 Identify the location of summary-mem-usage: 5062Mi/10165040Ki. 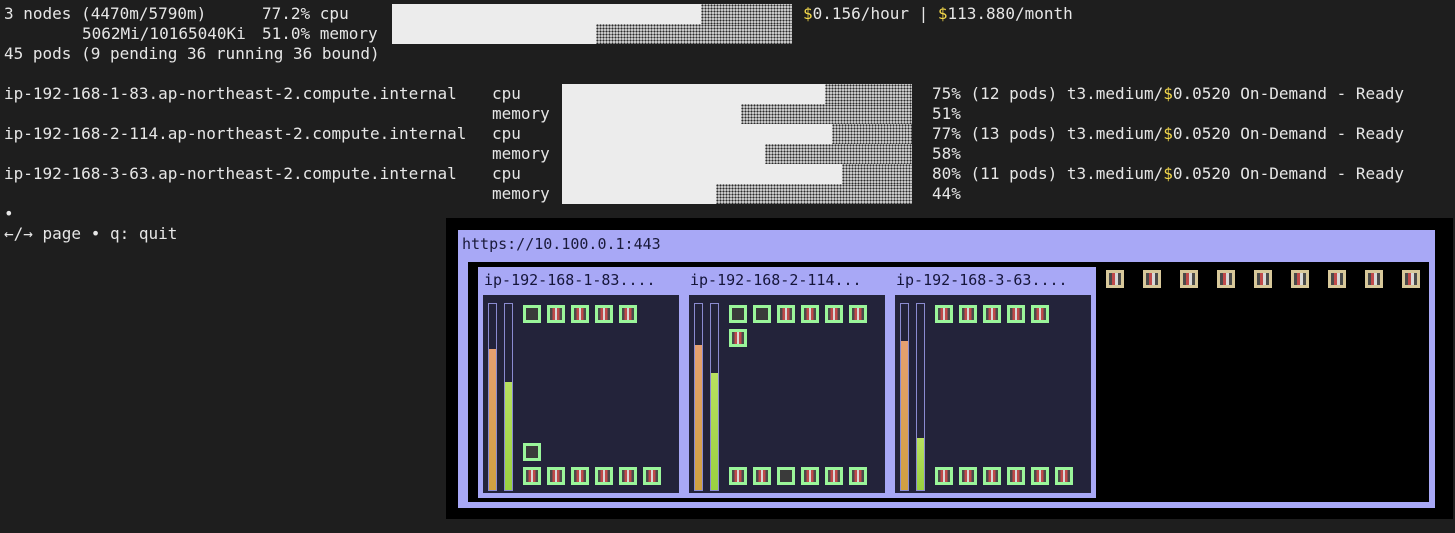
(164, 33).